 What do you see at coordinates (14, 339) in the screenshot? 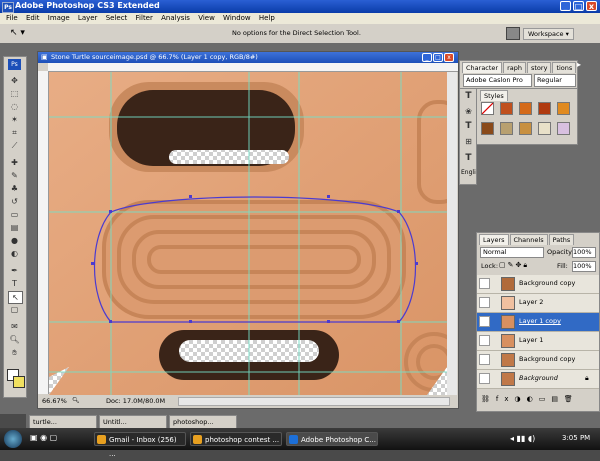
I see `zoom-tool-icon: 🔍︎` at bounding box center [14, 339].